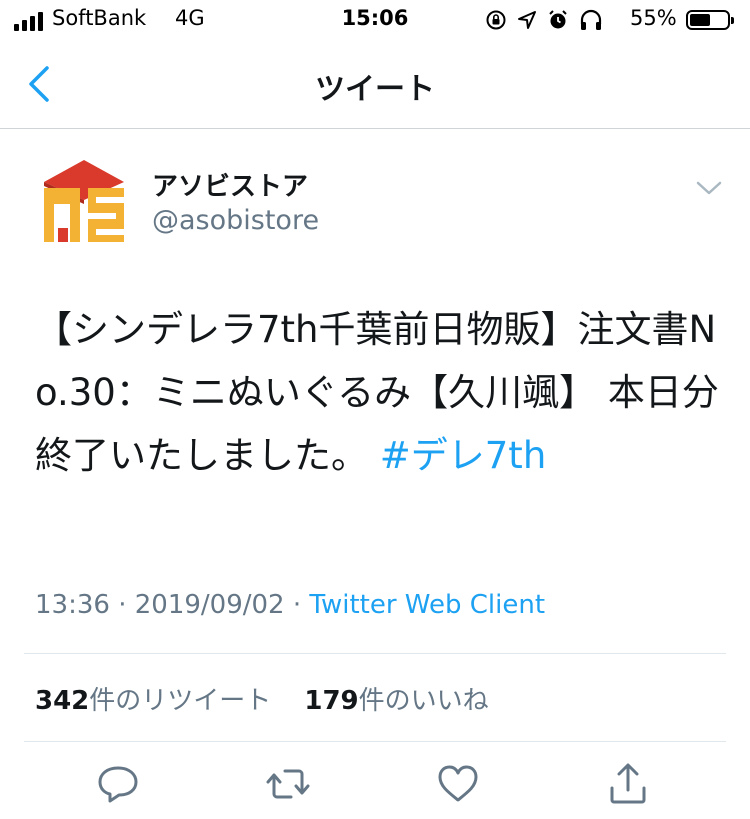 This screenshot has width=750, height=819. I want to click on reply-icon, so click(118, 784).